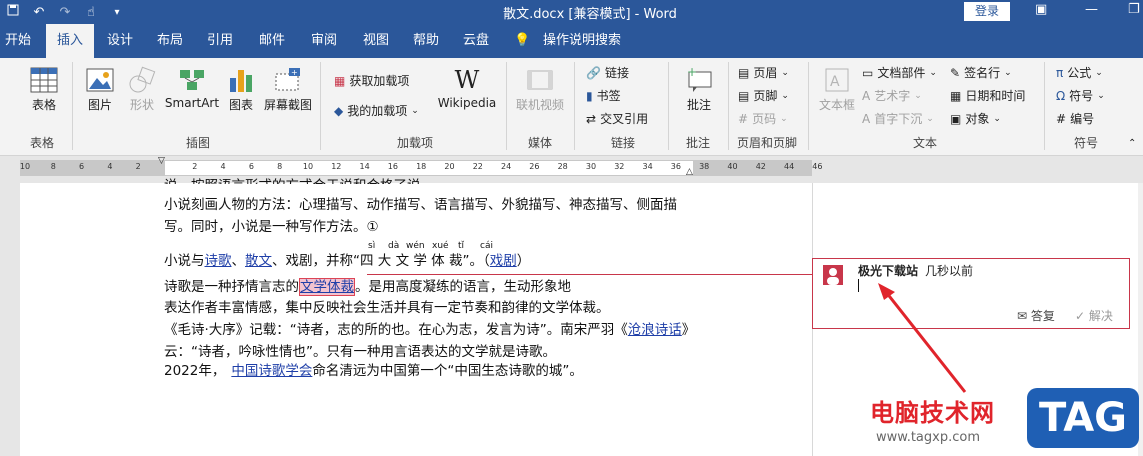 This screenshot has height=456, width=1143. I want to click on watermark-text: 电脑技术网, so click(932, 413).